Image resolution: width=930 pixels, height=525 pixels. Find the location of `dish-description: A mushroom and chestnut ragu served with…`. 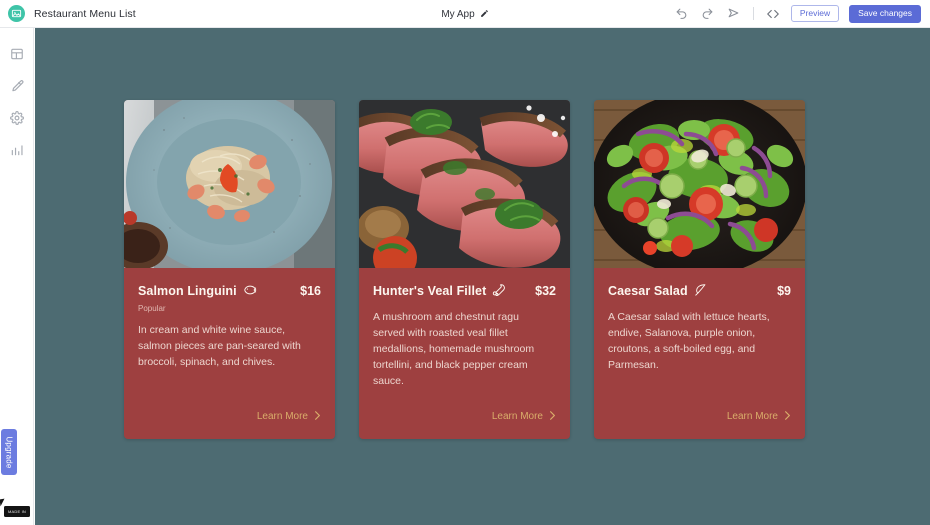

dish-description: A mushroom and chestnut ragu served with… is located at coordinates (454, 349).